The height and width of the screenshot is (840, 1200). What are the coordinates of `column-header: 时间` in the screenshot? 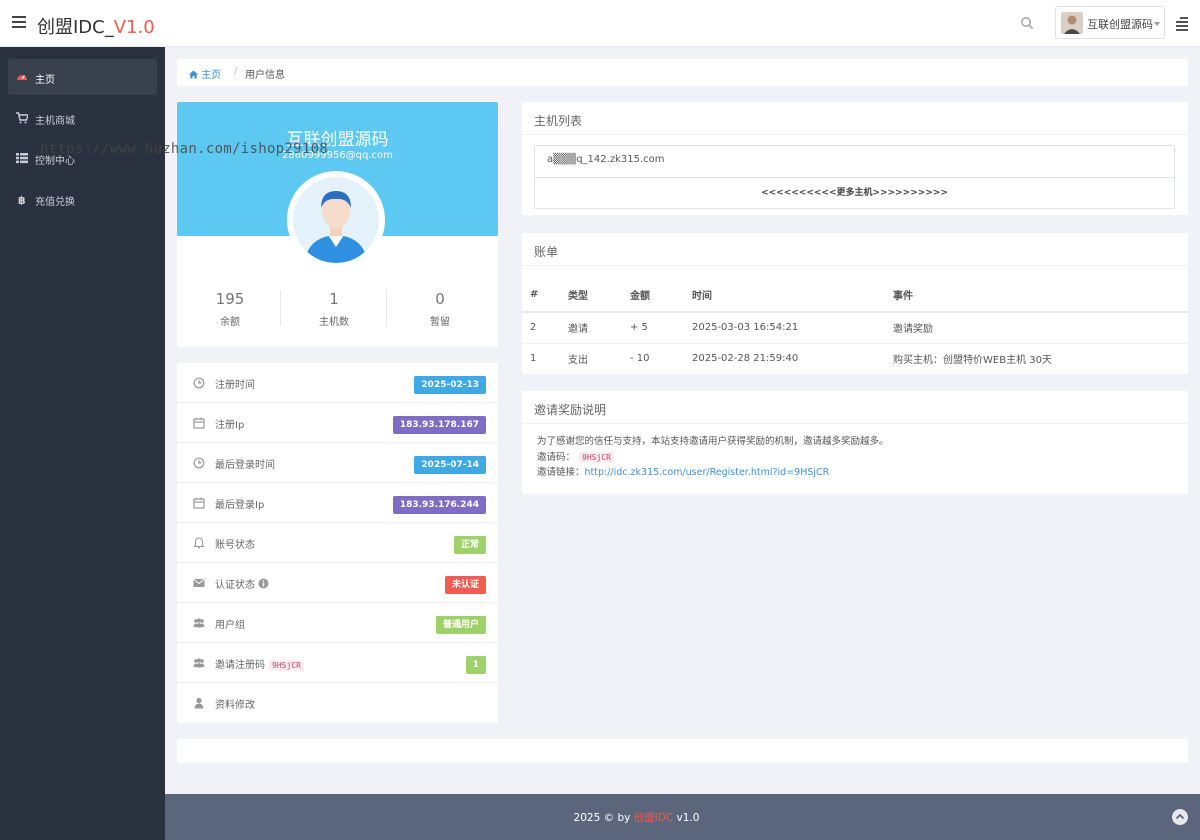 It's located at (784, 295).